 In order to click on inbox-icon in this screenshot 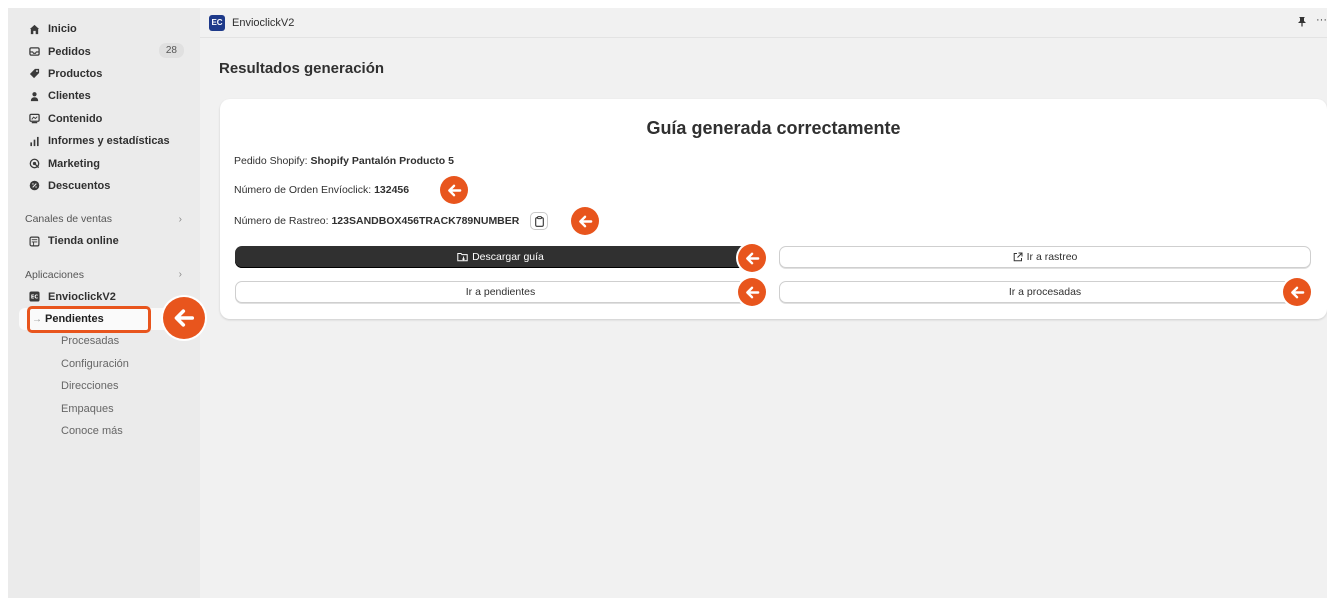, I will do `click(34, 52)`.